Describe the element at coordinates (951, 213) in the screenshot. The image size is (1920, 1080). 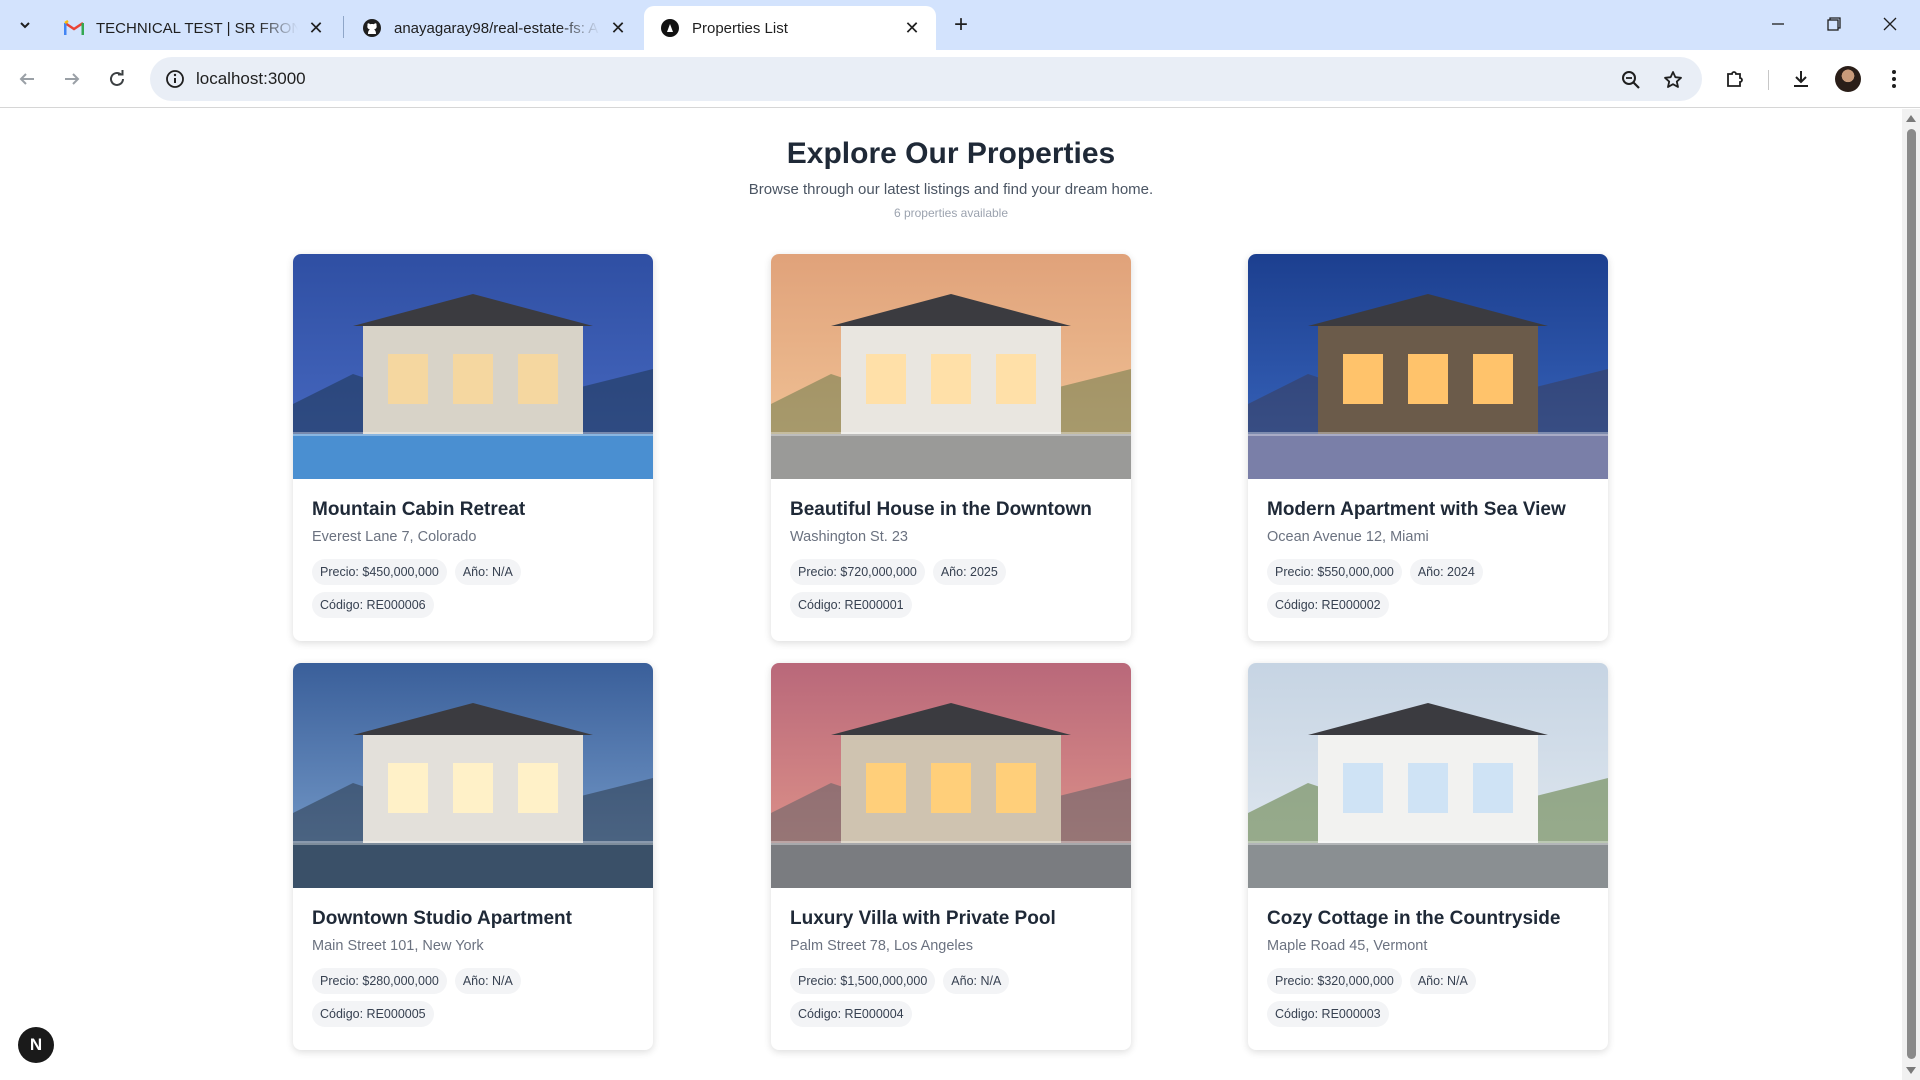
I see `properties-count: 6 properties available` at that location.